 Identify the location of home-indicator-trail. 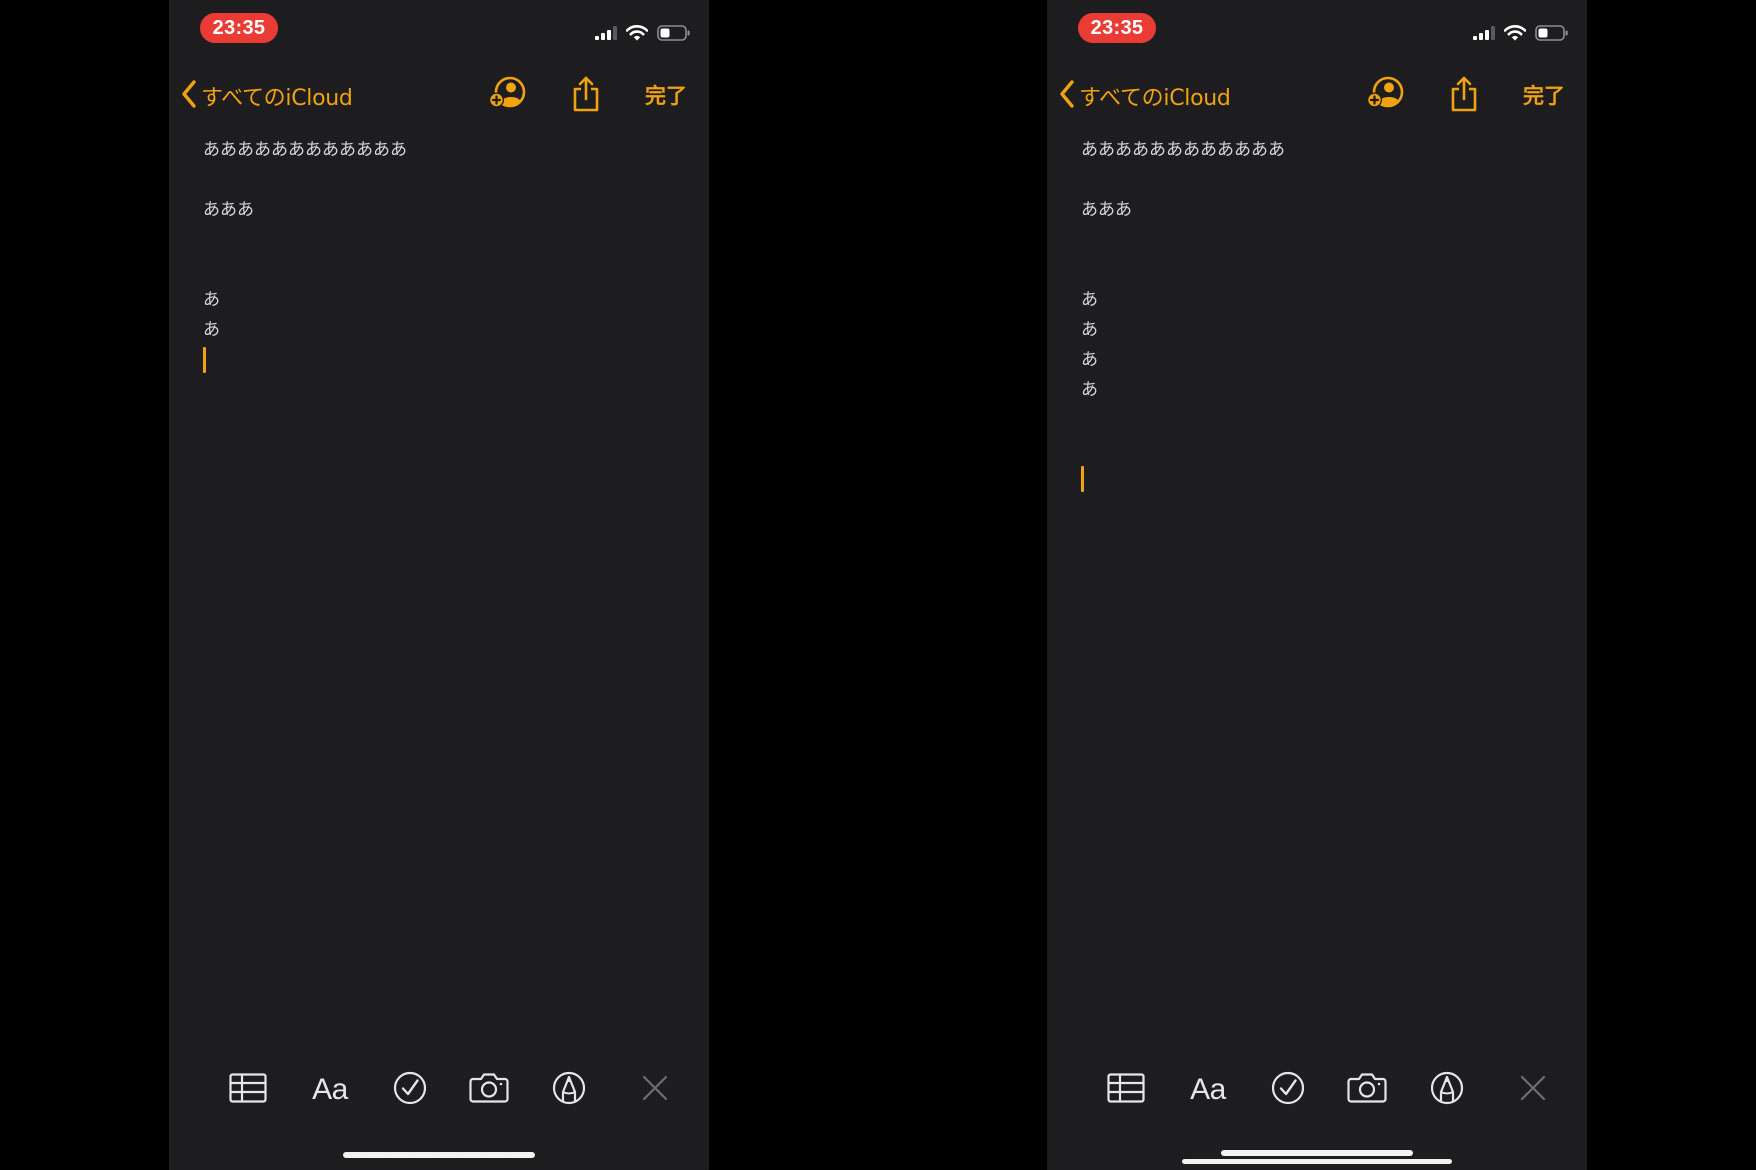
(1317, 1161).